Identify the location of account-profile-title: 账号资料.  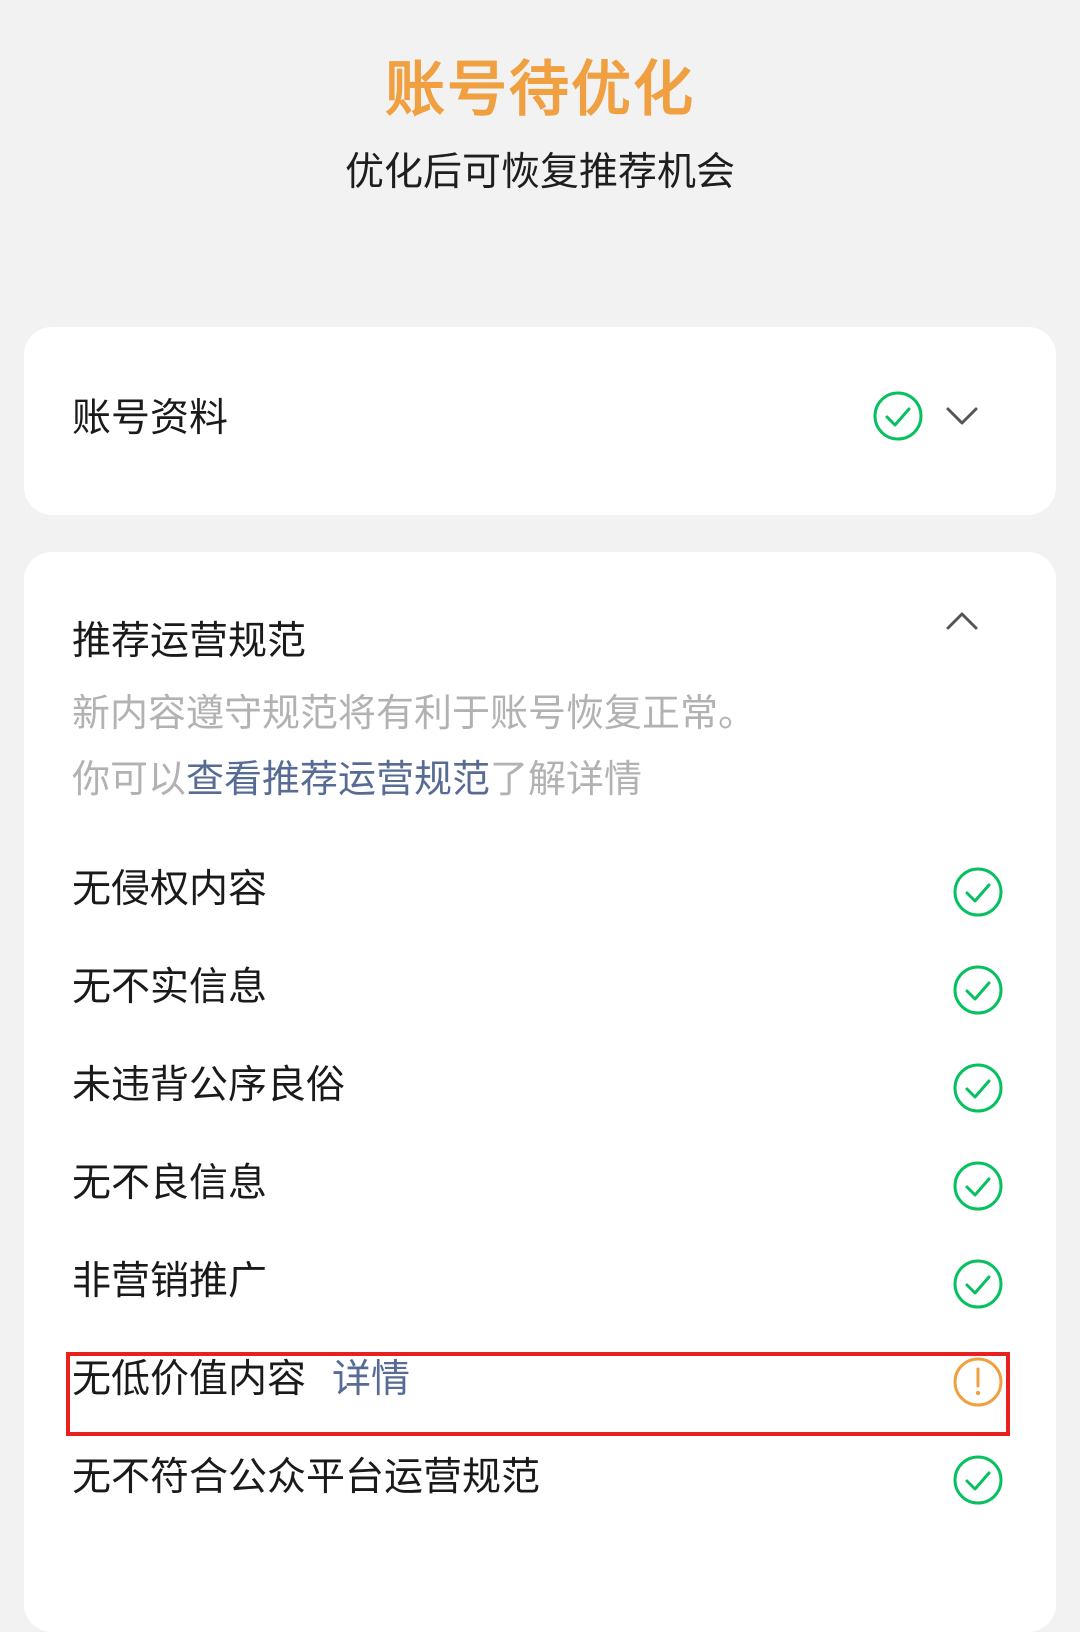
(150, 418).